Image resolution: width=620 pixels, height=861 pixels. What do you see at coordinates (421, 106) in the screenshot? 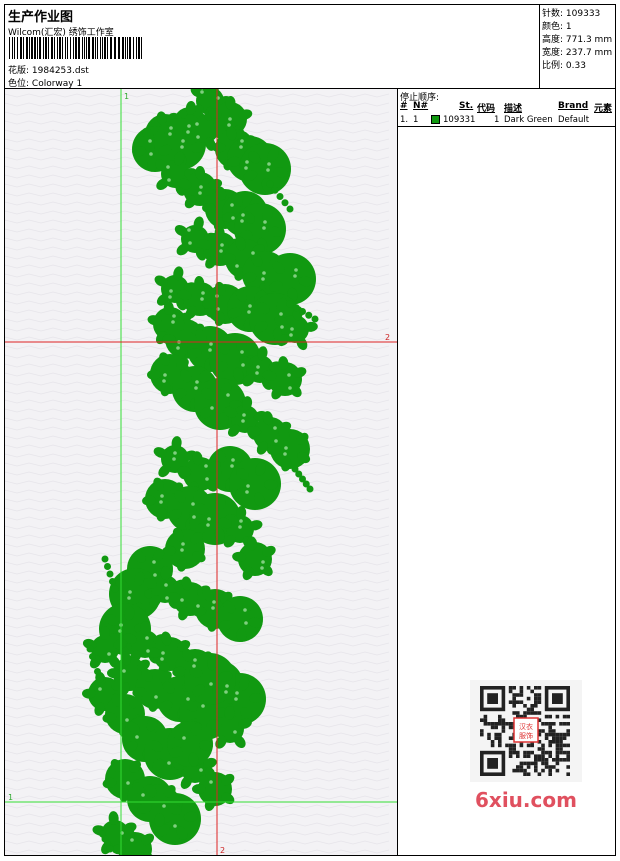
I see `col-needle: N#` at bounding box center [421, 106].